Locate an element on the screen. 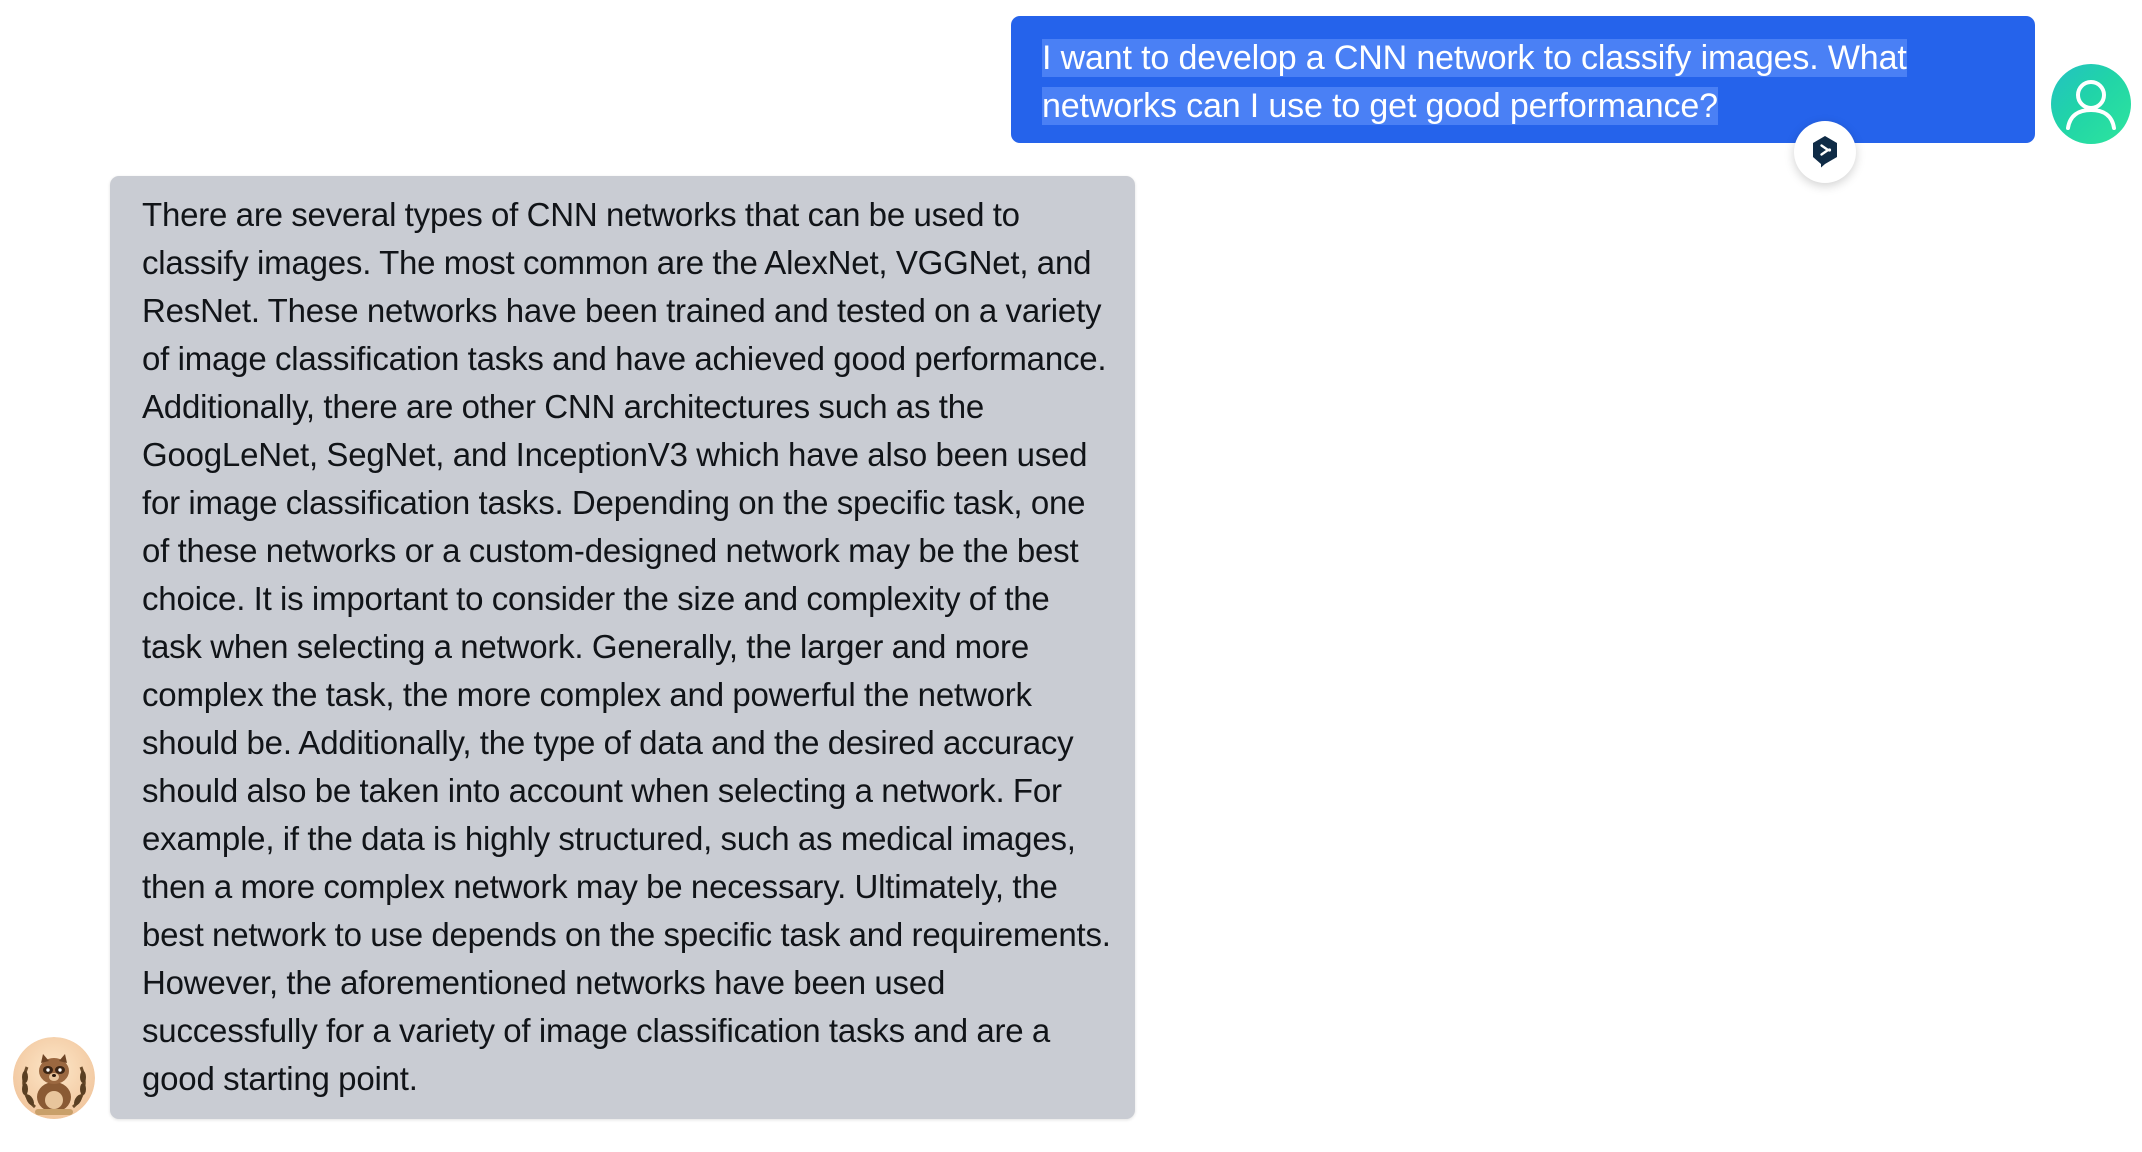  raccoon-avatar-icon is located at coordinates (54, 1078).